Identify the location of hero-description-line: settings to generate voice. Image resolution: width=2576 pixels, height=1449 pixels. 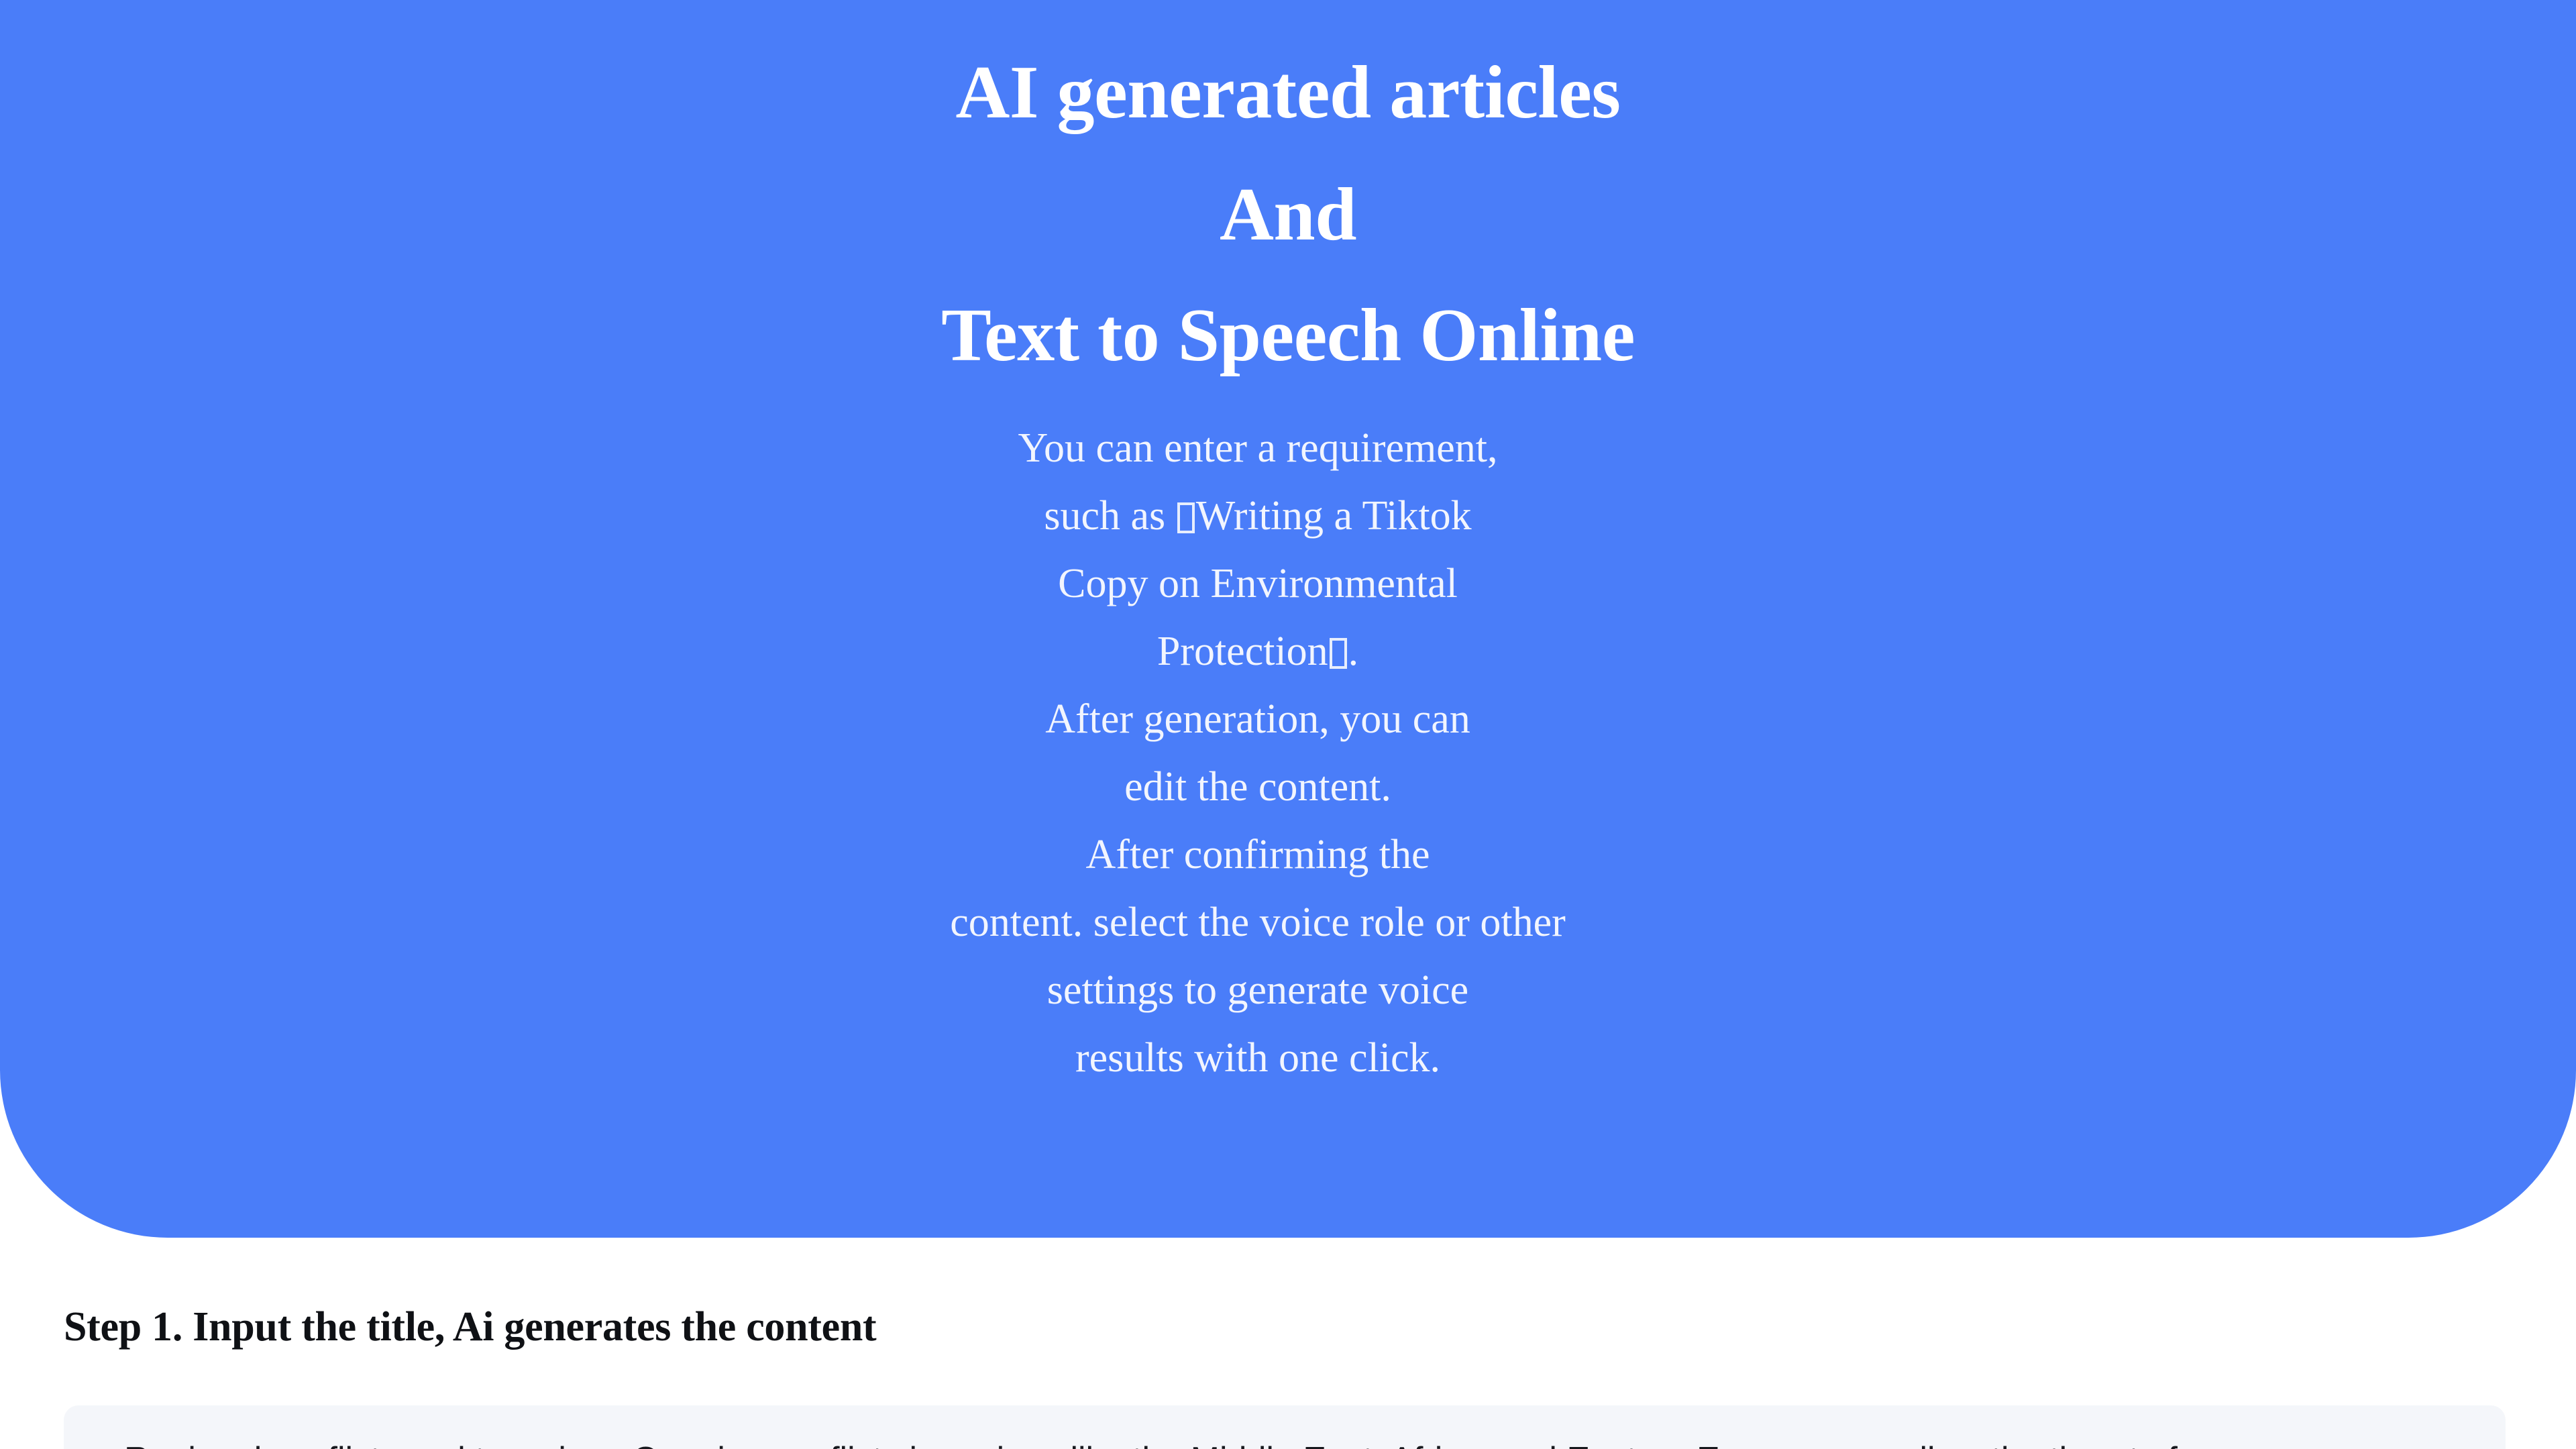
(1257, 990).